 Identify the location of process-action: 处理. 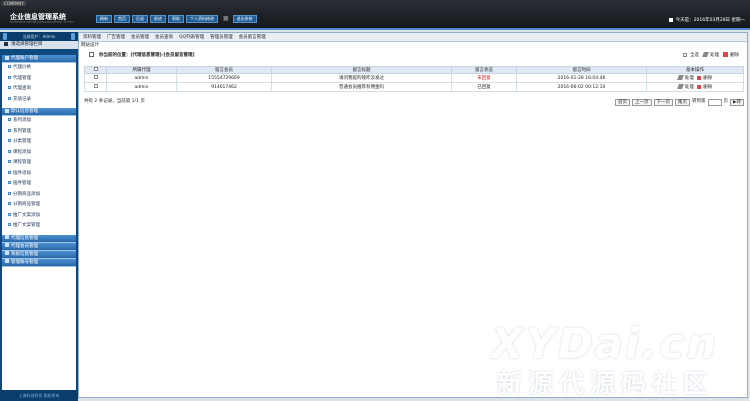
(710, 55).